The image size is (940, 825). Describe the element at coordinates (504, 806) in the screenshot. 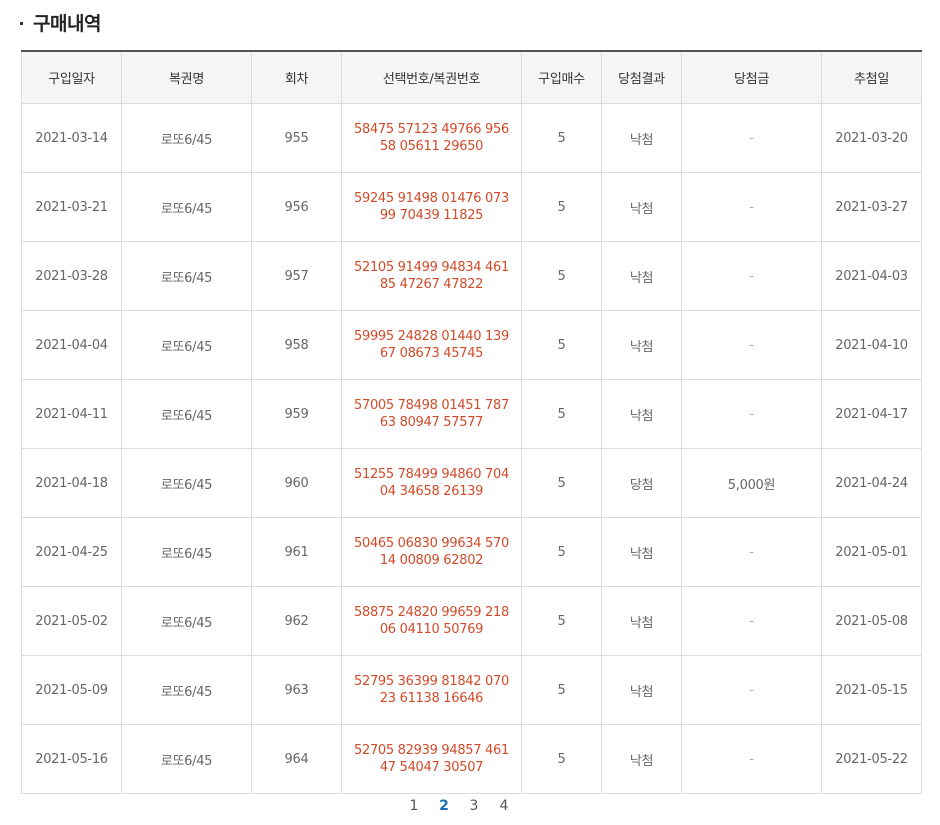

I see `page-link-4: 4` at that location.